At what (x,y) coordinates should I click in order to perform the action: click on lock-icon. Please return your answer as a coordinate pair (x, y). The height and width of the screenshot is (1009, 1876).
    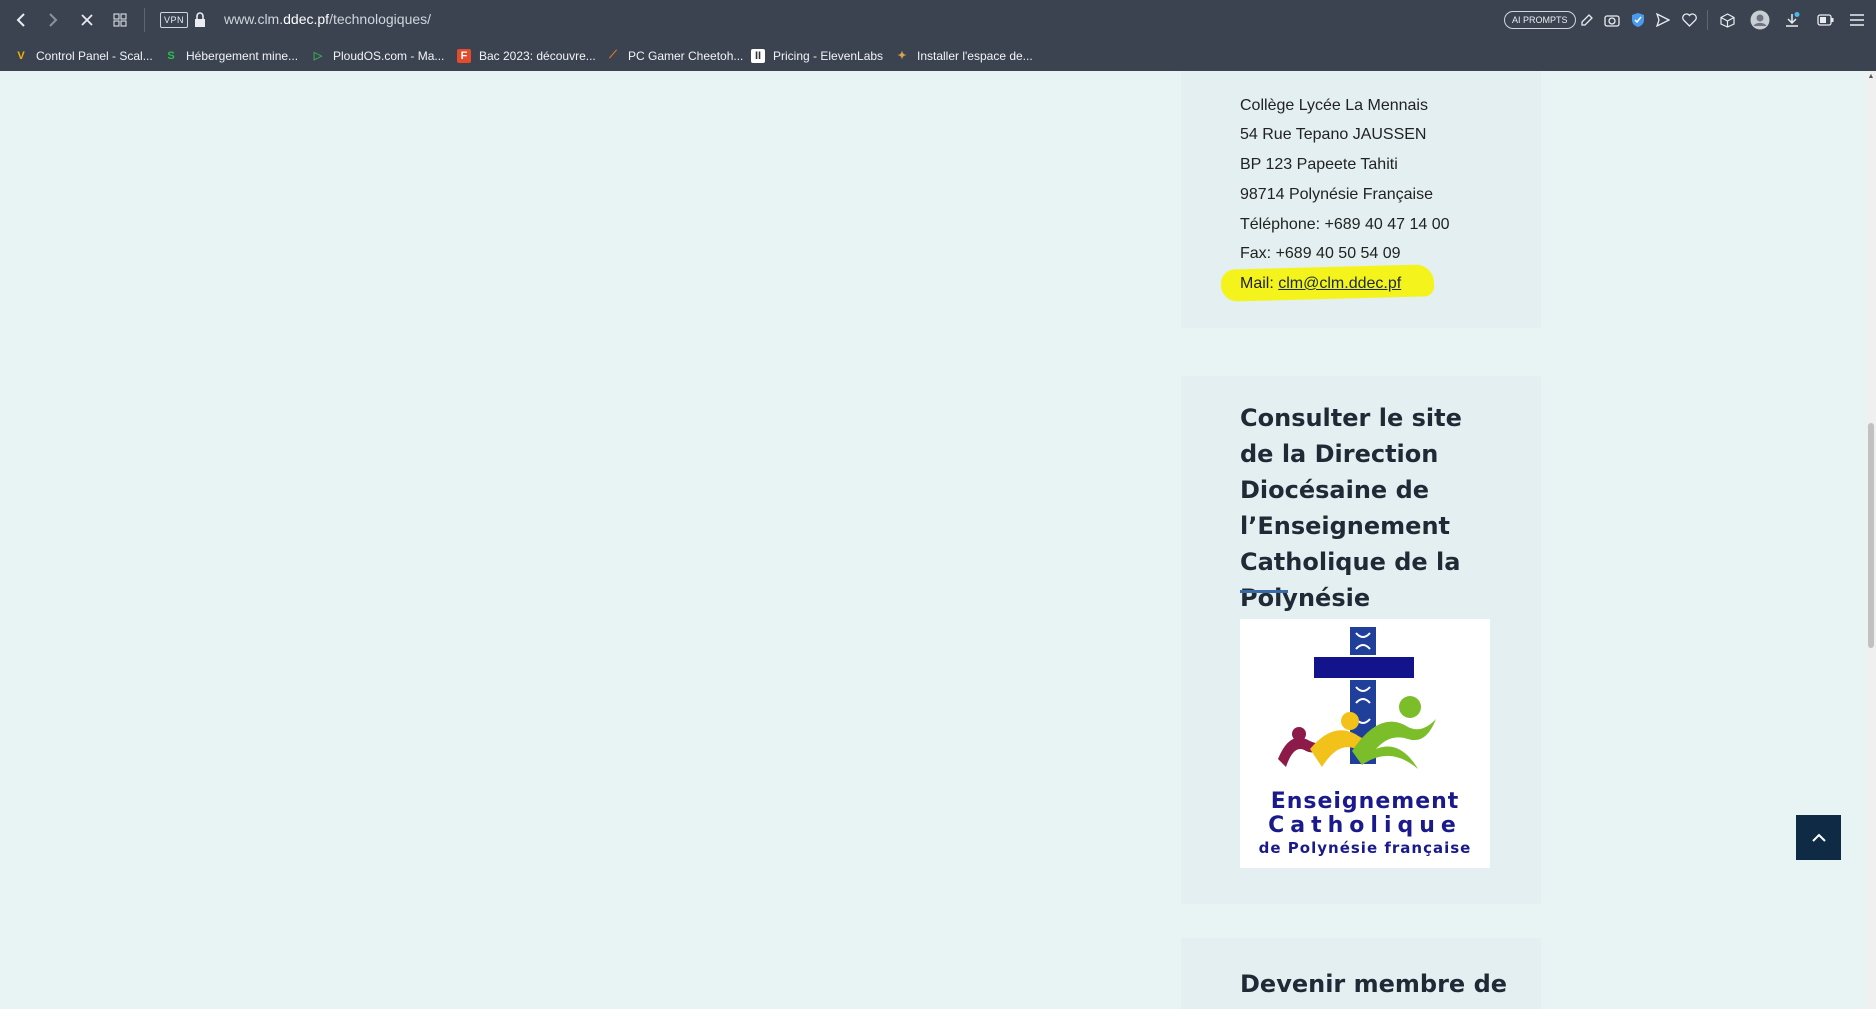
    Looking at the image, I should click on (200, 20).